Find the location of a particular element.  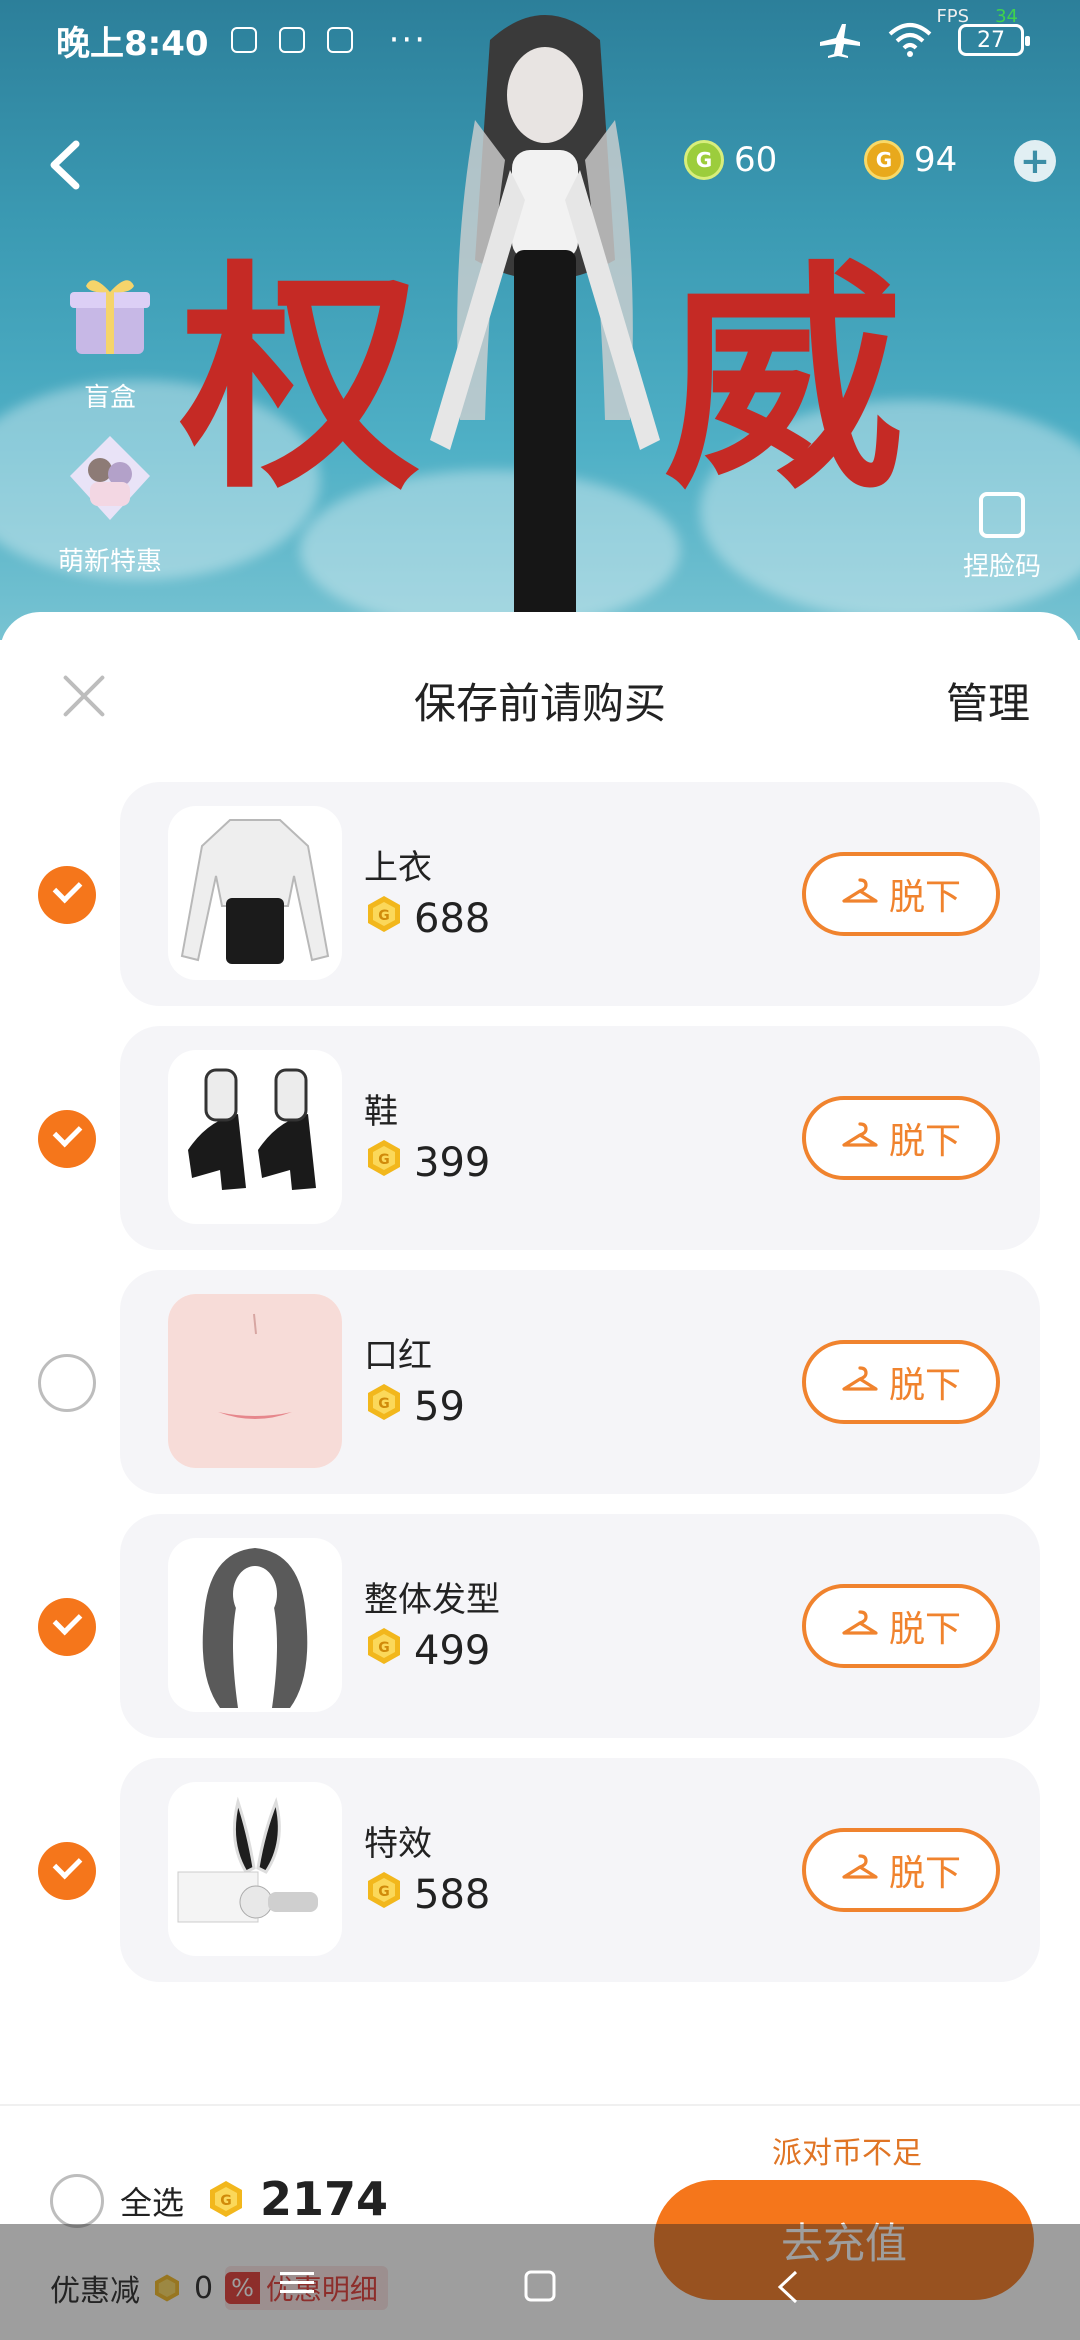

item-card: 特效 G 588 脱下 is located at coordinates (580, 1870).